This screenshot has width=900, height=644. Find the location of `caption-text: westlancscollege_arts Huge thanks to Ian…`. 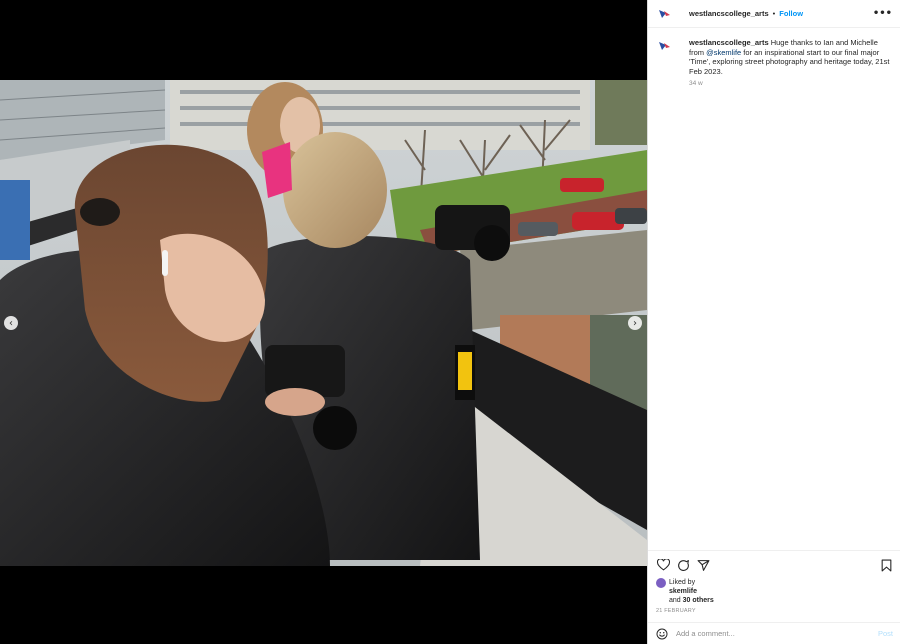

caption-text: westlancscollege_arts Huge thanks to Ian… is located at coordinates (790, 57).